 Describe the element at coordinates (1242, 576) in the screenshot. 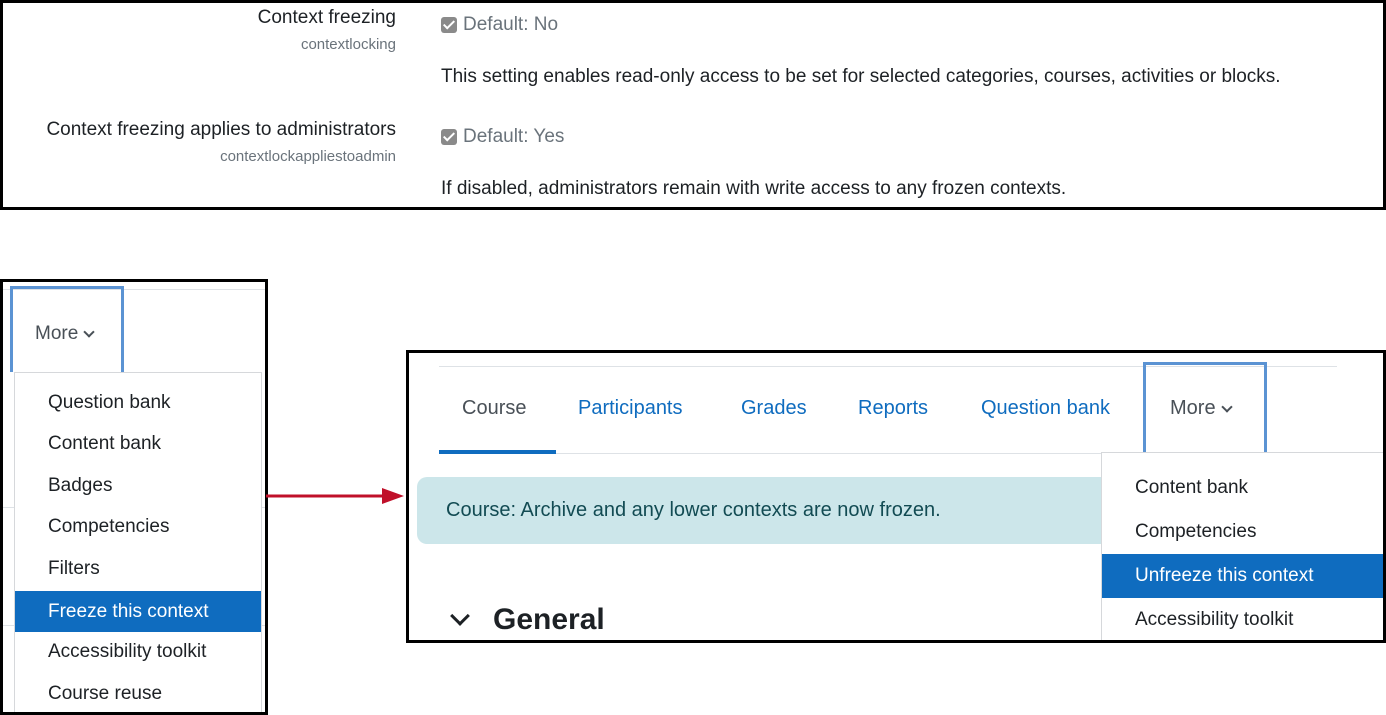

I see `menu-item-unfreeze-context: Unfreeze this context` at that location.